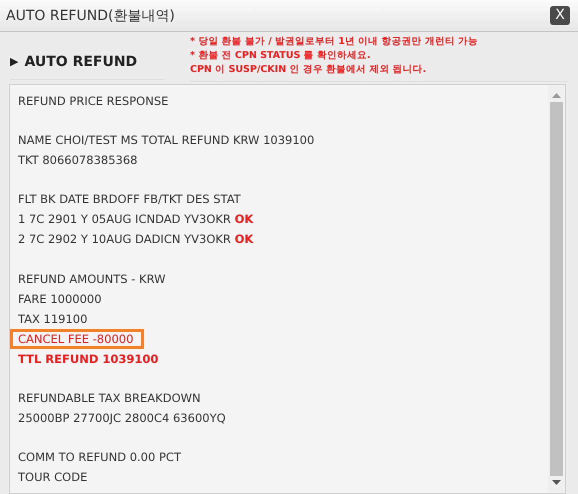 This screenshot has width=578, height=494. I want to click on scroll-down-icon, so click(556, 482).